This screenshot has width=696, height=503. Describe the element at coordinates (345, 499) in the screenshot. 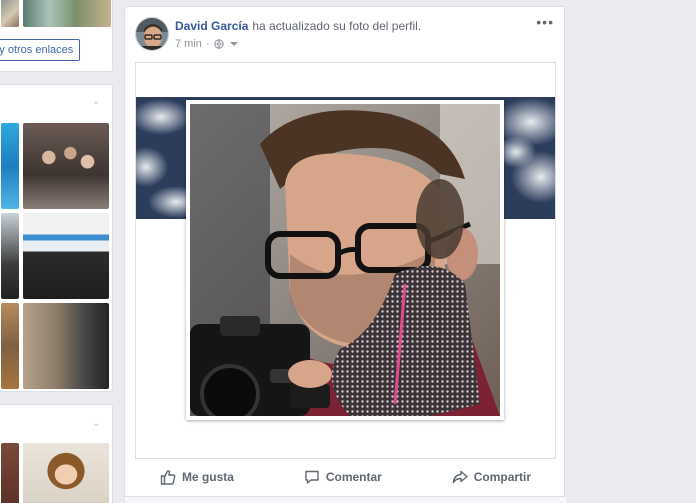

I see `comment-composer-area` at that location.